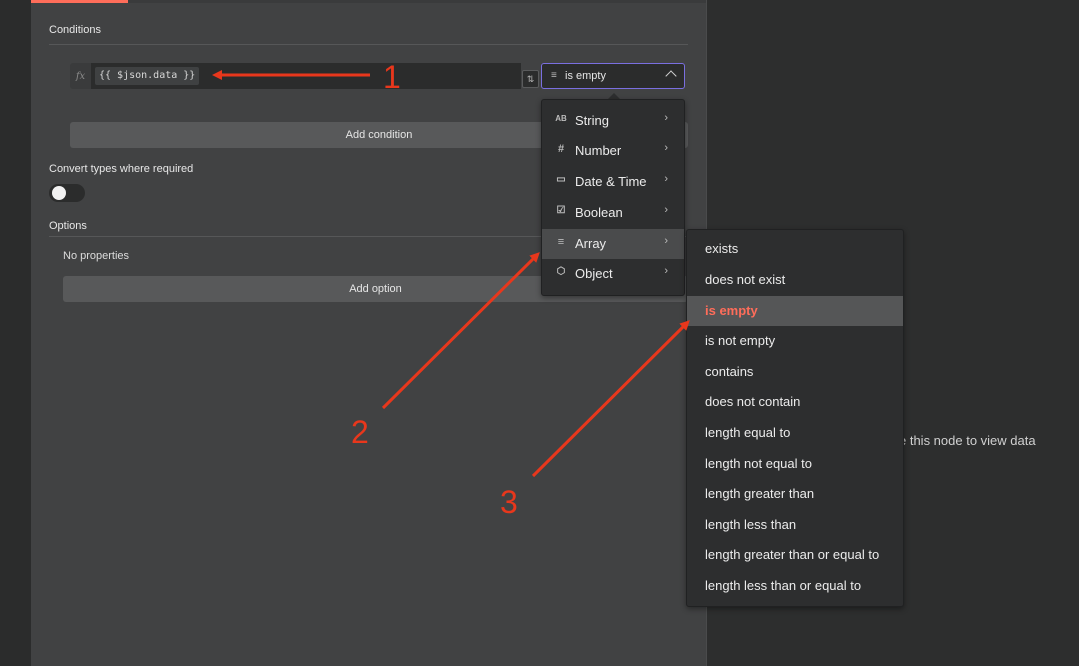  I want to click on operator-option-label: length less than or equal to, so click(783, 585).